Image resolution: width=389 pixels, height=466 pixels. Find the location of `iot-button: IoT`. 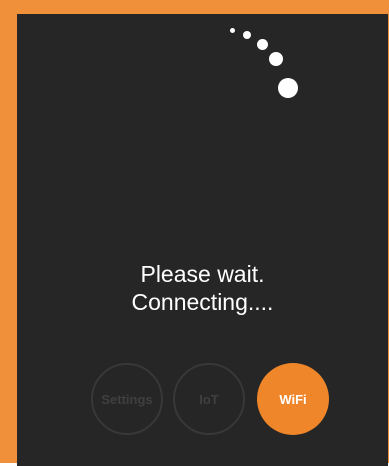

iot-button: IoT is located at coordinates (209, 399).